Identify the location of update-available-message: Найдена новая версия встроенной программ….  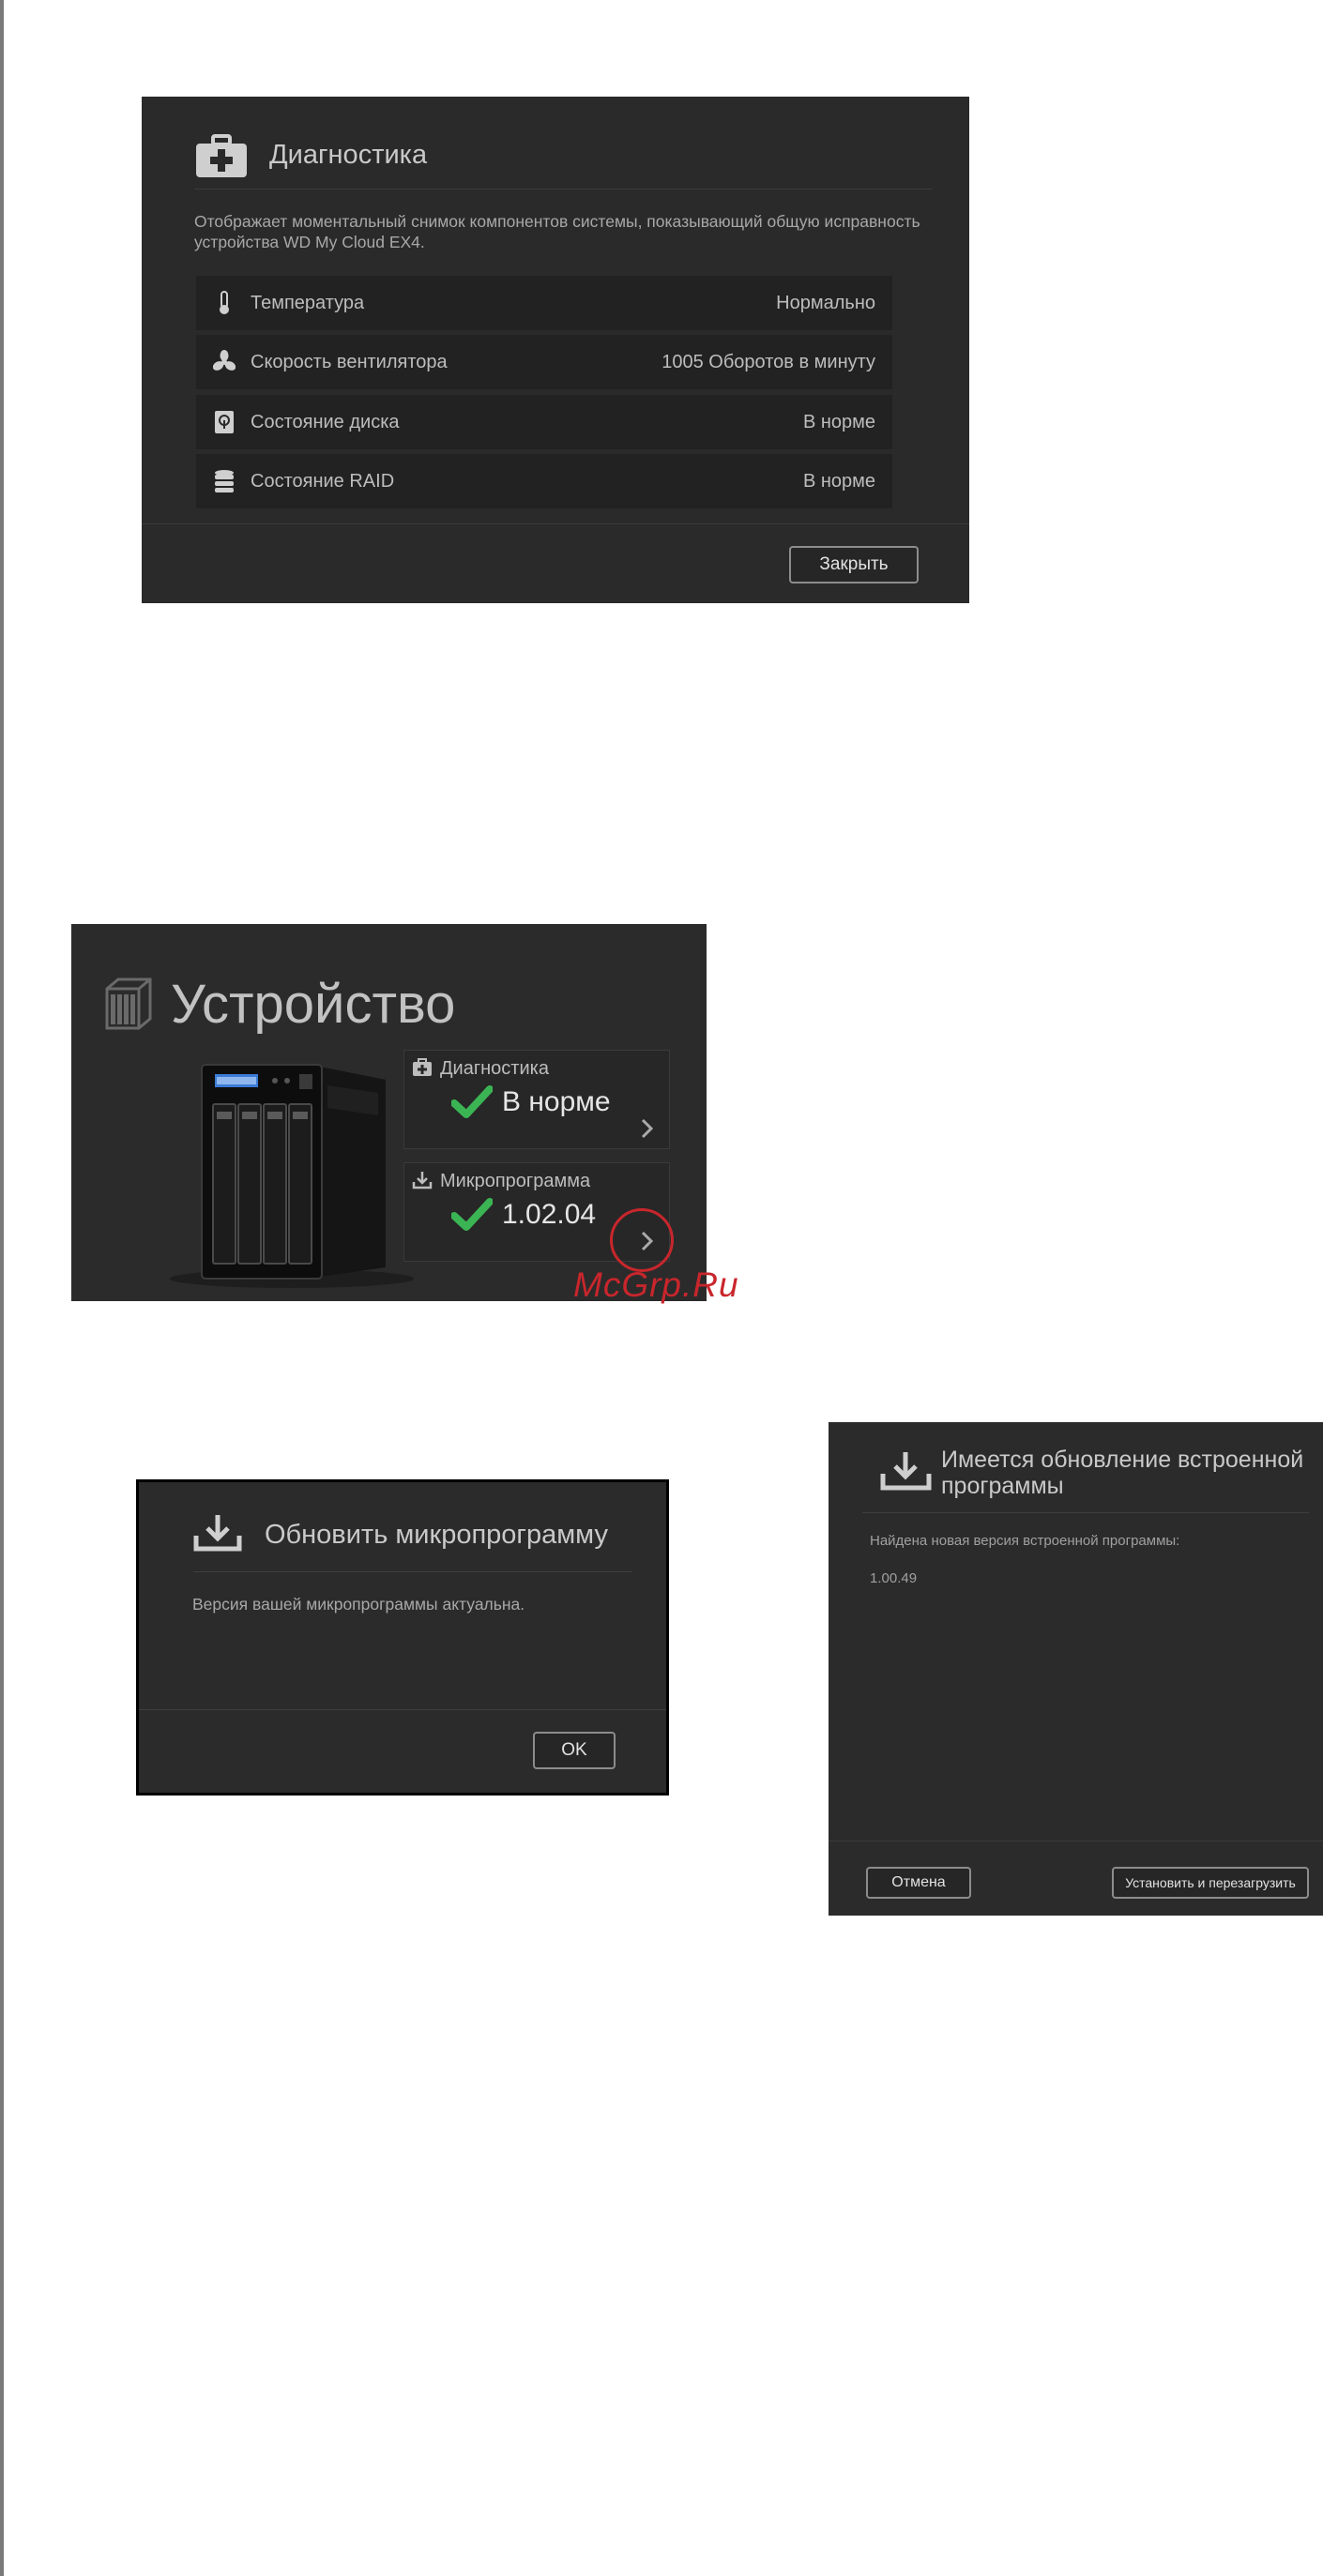
(1025, 1541).